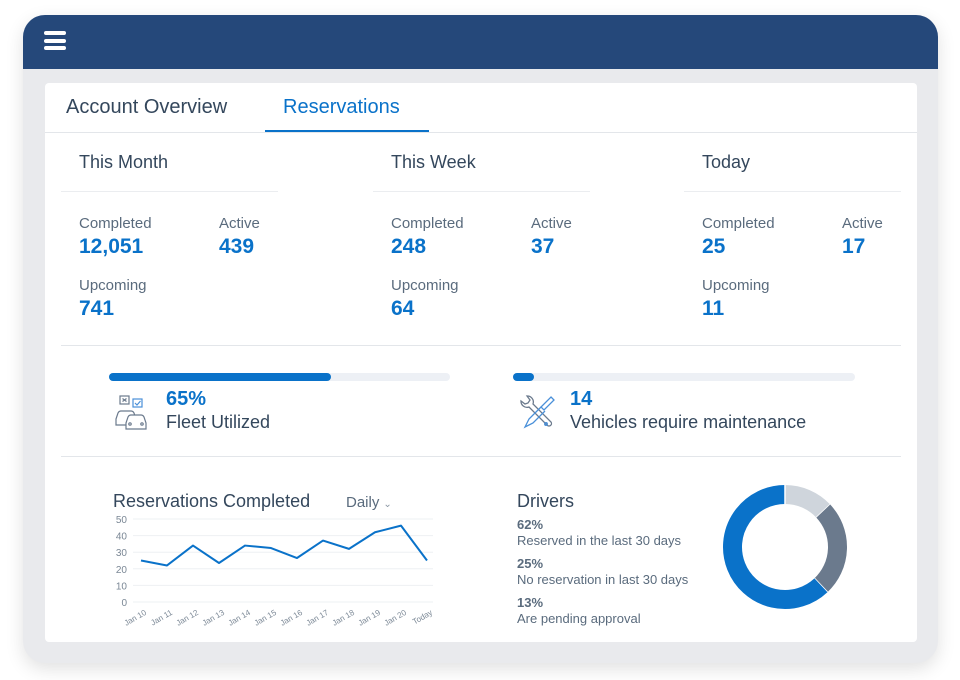 This screenshot has height=680, width=960. Describe the element at coordinates (124, 162) in the screenshot. I see `period-title: This Month` at that location.